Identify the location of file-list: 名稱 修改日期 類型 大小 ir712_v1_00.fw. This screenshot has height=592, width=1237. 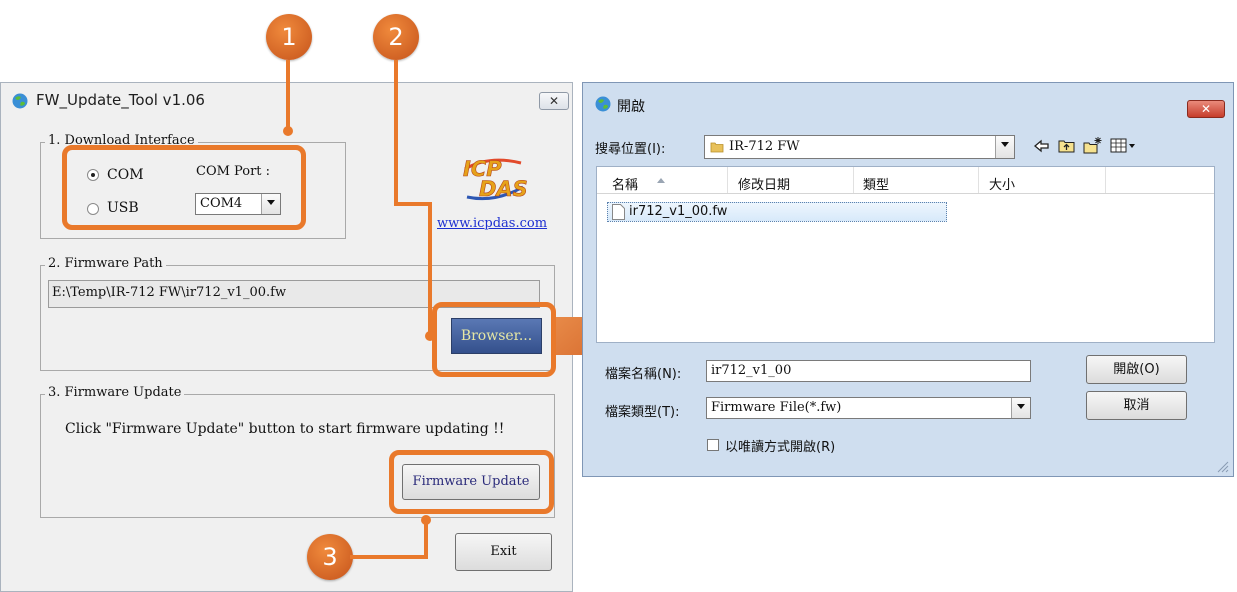
(905, 254).